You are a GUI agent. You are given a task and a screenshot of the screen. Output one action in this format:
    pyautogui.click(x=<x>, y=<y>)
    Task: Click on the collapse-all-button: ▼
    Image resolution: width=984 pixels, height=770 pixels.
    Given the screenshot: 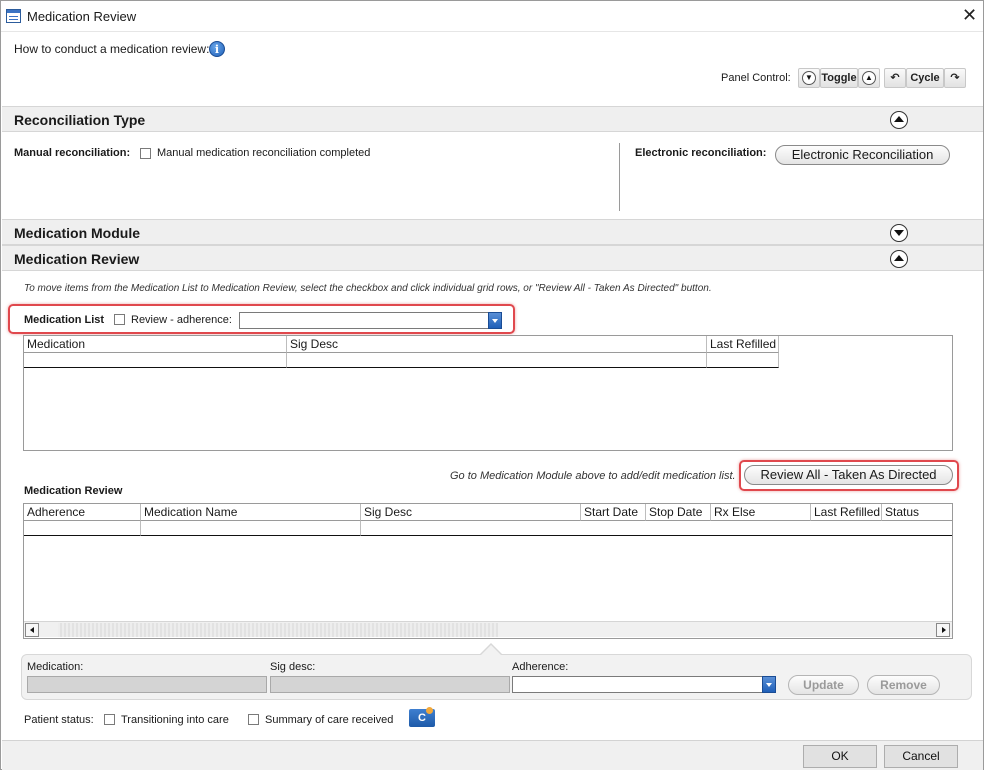 What is the action you would take?
    pyautogui.click(x=809, y=78)
    